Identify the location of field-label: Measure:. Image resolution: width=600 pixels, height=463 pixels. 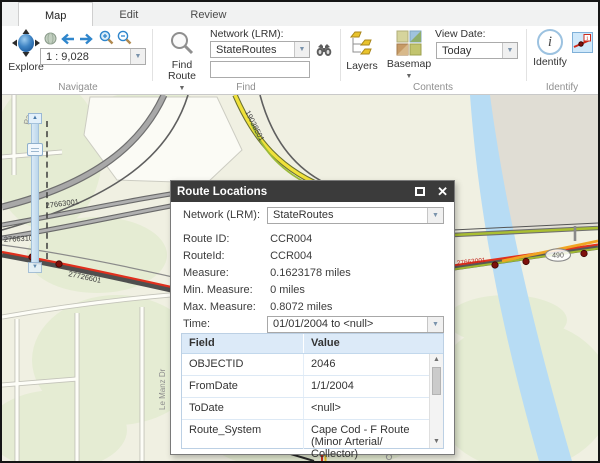
(206, 273).